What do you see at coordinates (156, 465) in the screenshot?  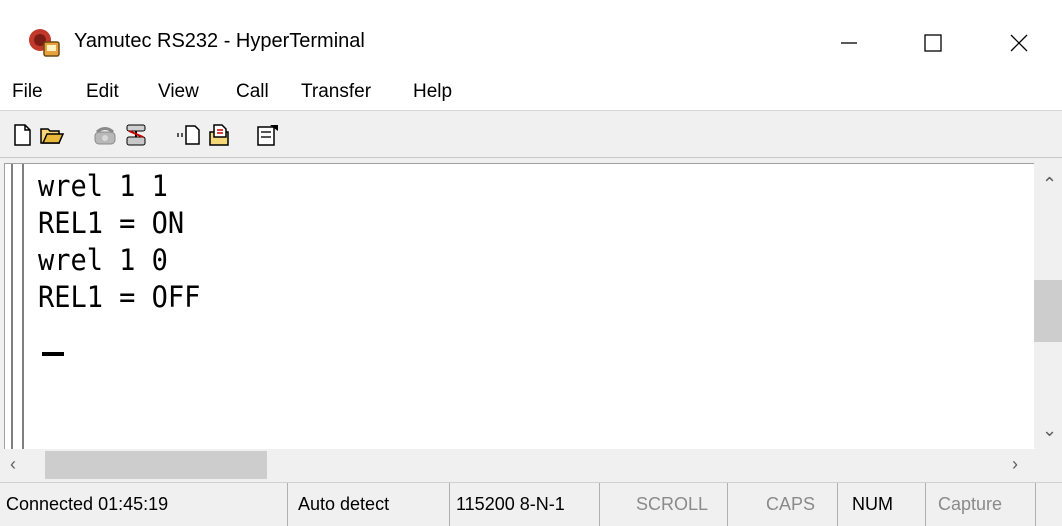 I see `horizontal-scroll-thumb` at bounding box center [156, 465].